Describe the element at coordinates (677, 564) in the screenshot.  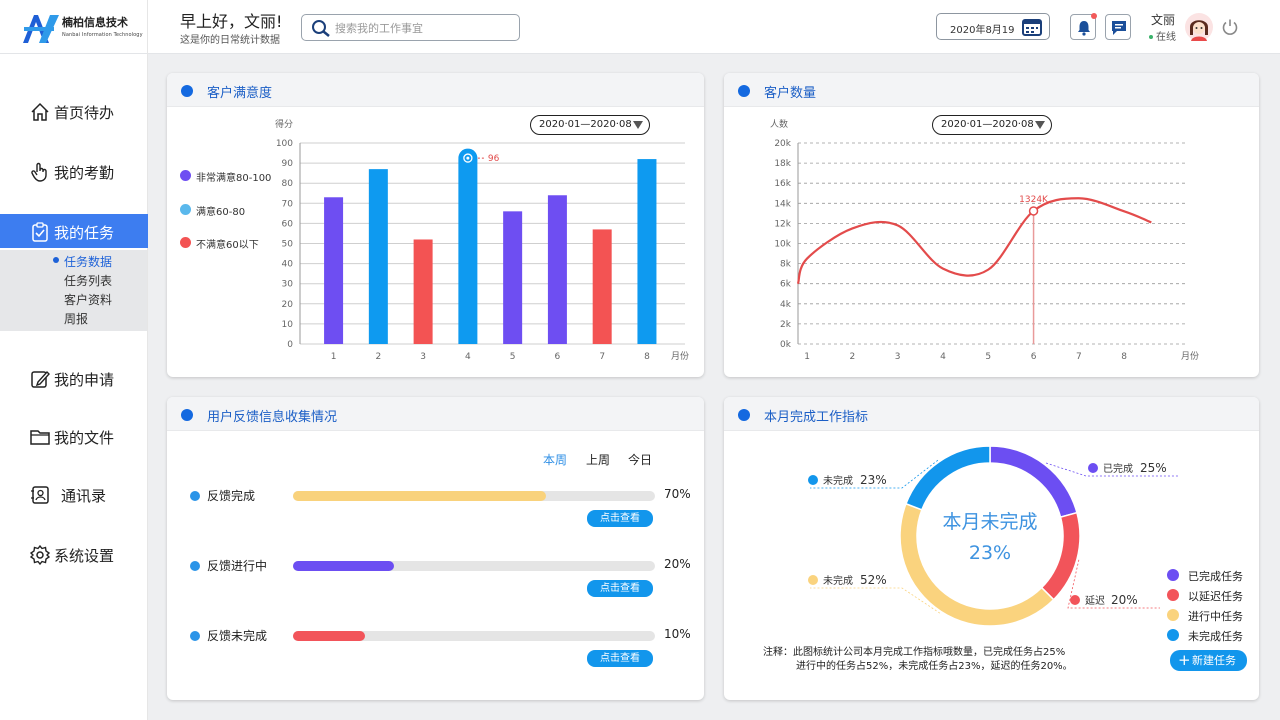
I see `feedback-percent: 20%` at that location.